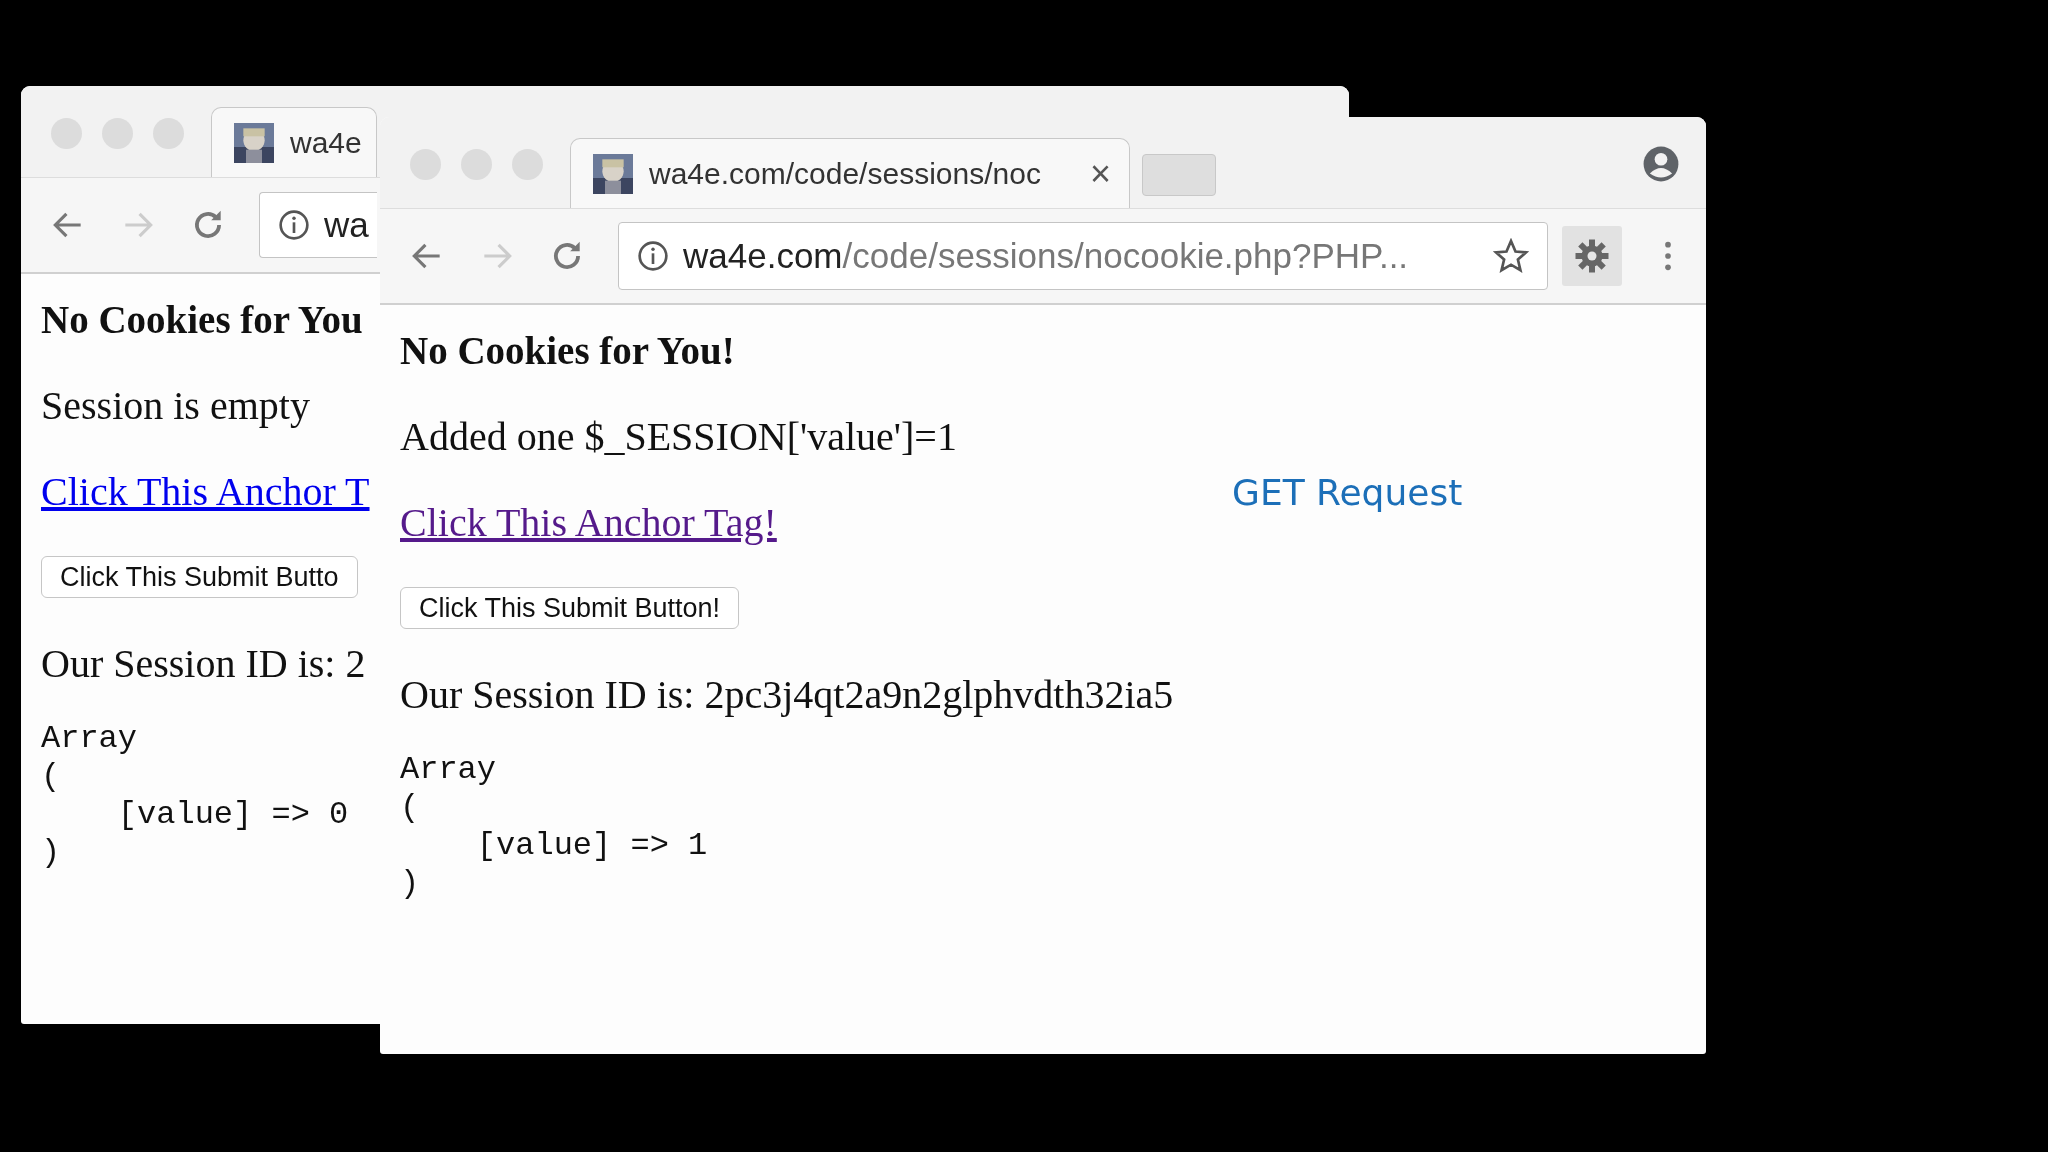 This screenshot has height=1152, width=2048. Describe the element at coordinates (1511, 256) in the screenshot. I see `bookmark-star-icon` at that location.